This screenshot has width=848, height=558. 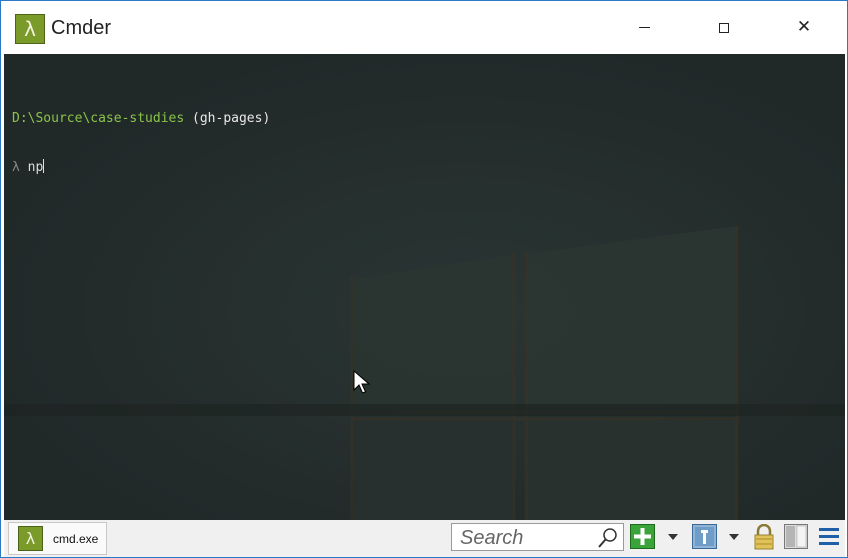 What do you see at coordinates (81, 28) in the screenshot?
I see `window-title: Cmder` at bounding box center [81, 28].